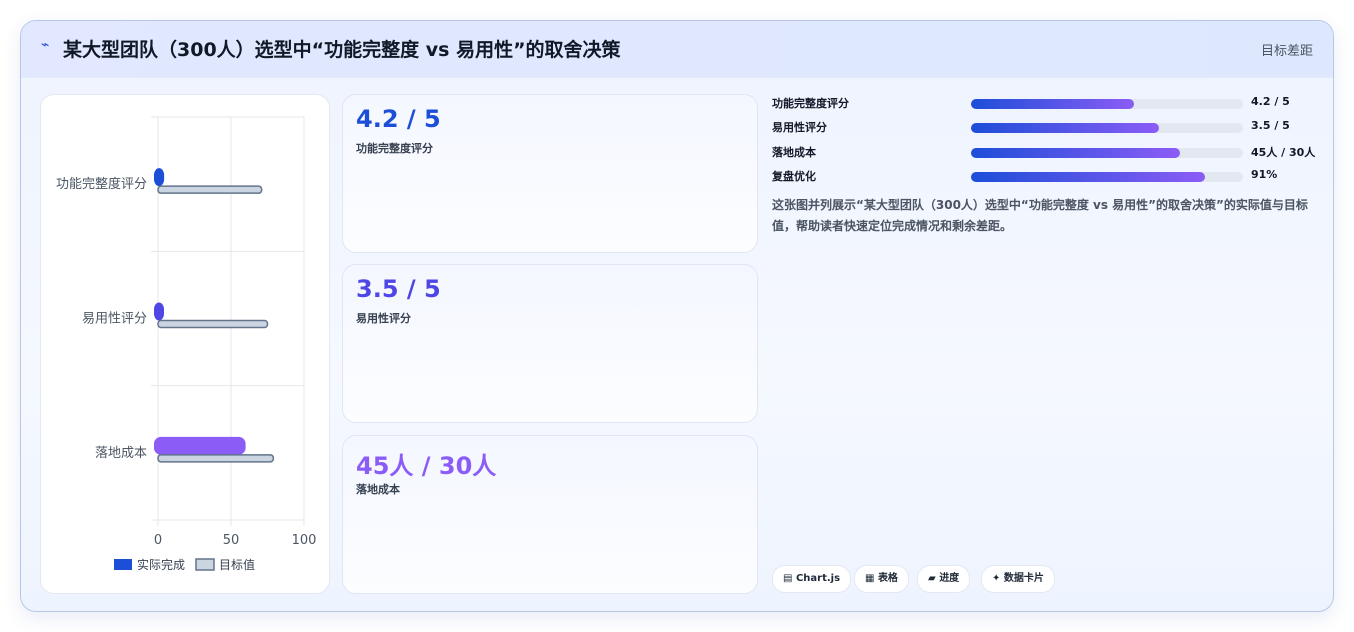 This screenshot has height=632, width=1354. What do you see at coordinates (799, 127) in the screenshot?
I see `metric-name: 易用性评分` at bounding box center [799, 127].